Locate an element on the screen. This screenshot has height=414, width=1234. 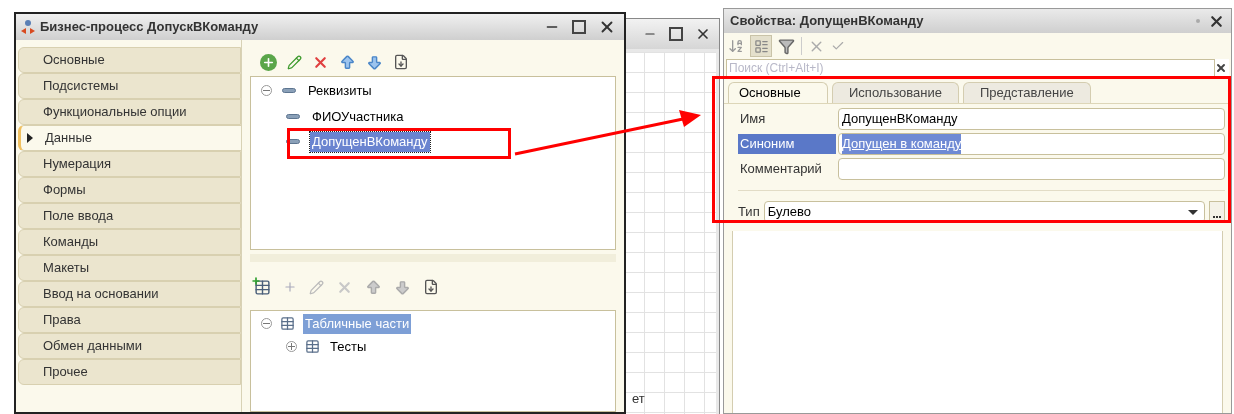
categories-button is located at coordinates (761, 46).